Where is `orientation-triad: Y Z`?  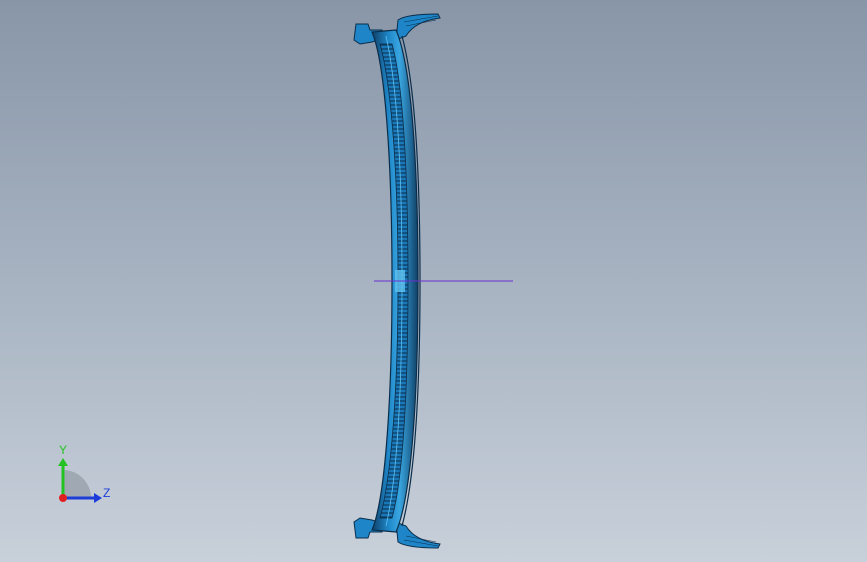
orientation-triad: Y Z is located at coordinates (83, 475).